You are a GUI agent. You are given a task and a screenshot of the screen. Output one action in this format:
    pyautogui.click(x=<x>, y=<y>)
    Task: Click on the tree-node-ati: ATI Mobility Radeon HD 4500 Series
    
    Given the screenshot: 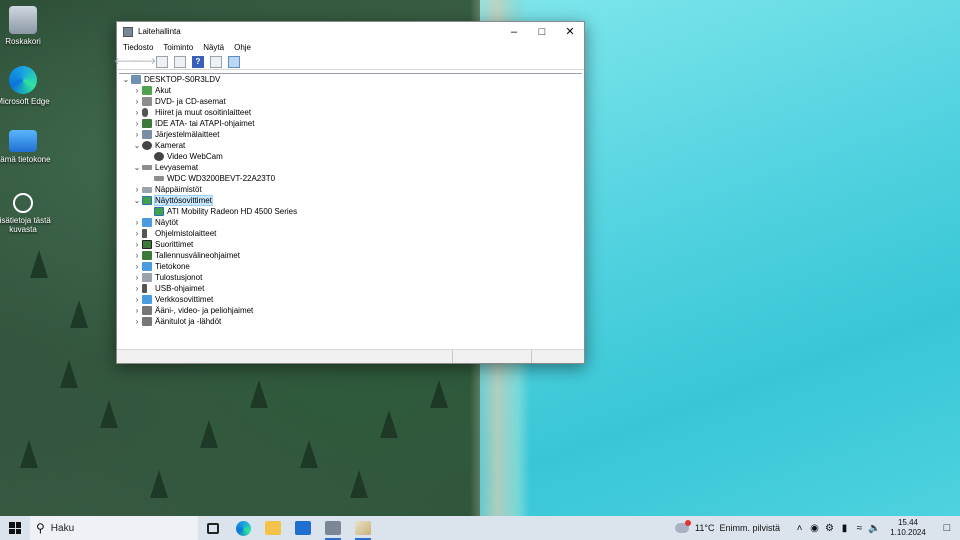 What is the action you would take?
    pyautogui.click(x=225, y=211)
    